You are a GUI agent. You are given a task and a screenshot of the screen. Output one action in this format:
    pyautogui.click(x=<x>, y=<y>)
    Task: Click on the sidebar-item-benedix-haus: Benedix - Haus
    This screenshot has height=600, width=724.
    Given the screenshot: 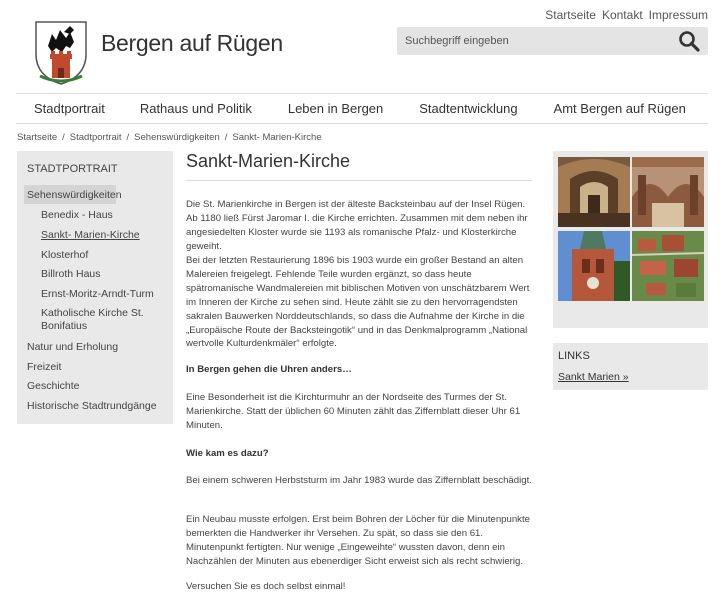 What is the action you would take?
    pyautogui.click(x=77, y=215)
    